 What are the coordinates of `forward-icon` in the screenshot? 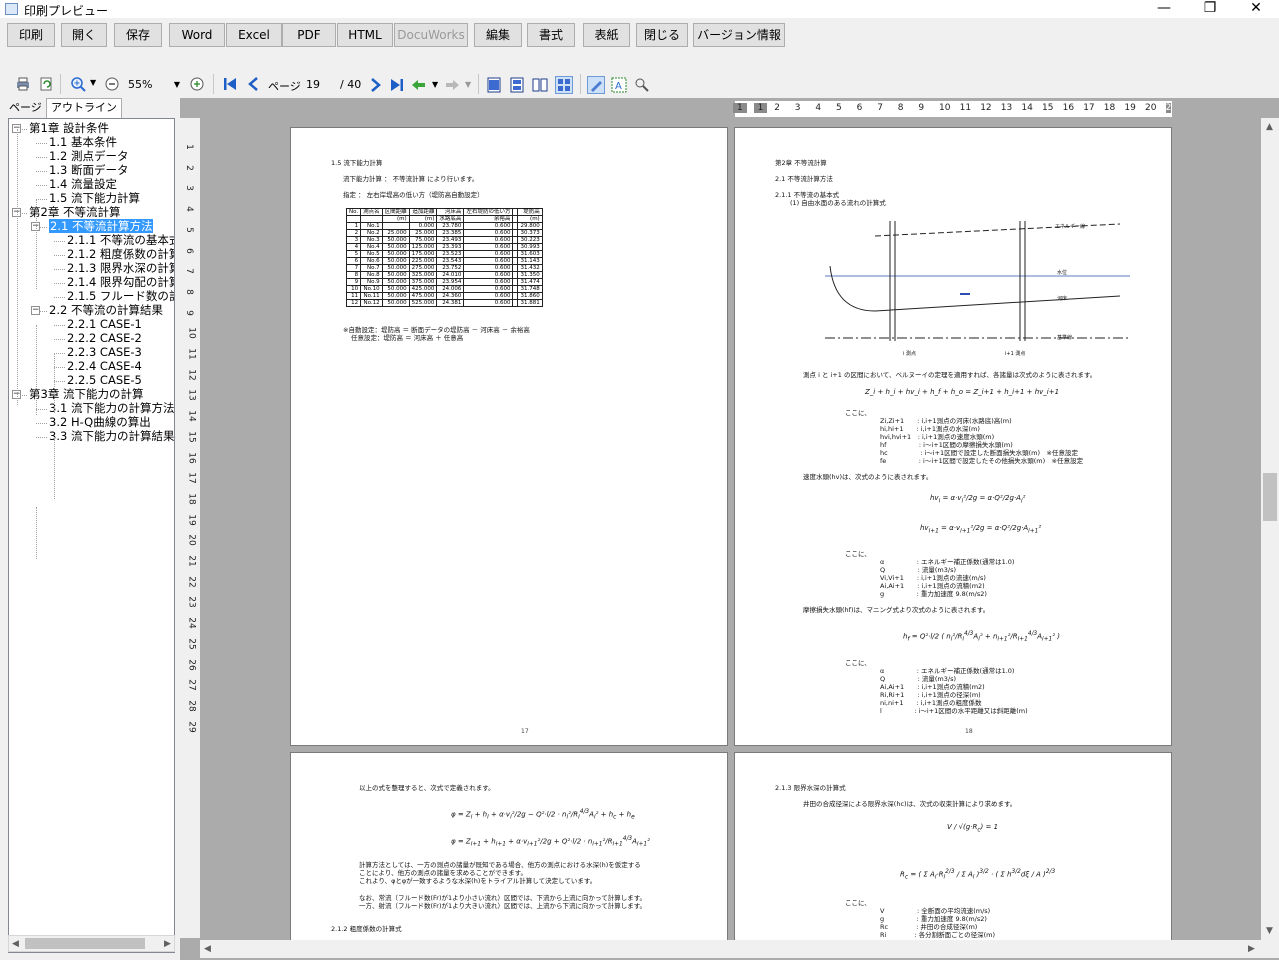 It's located at (452, 85).